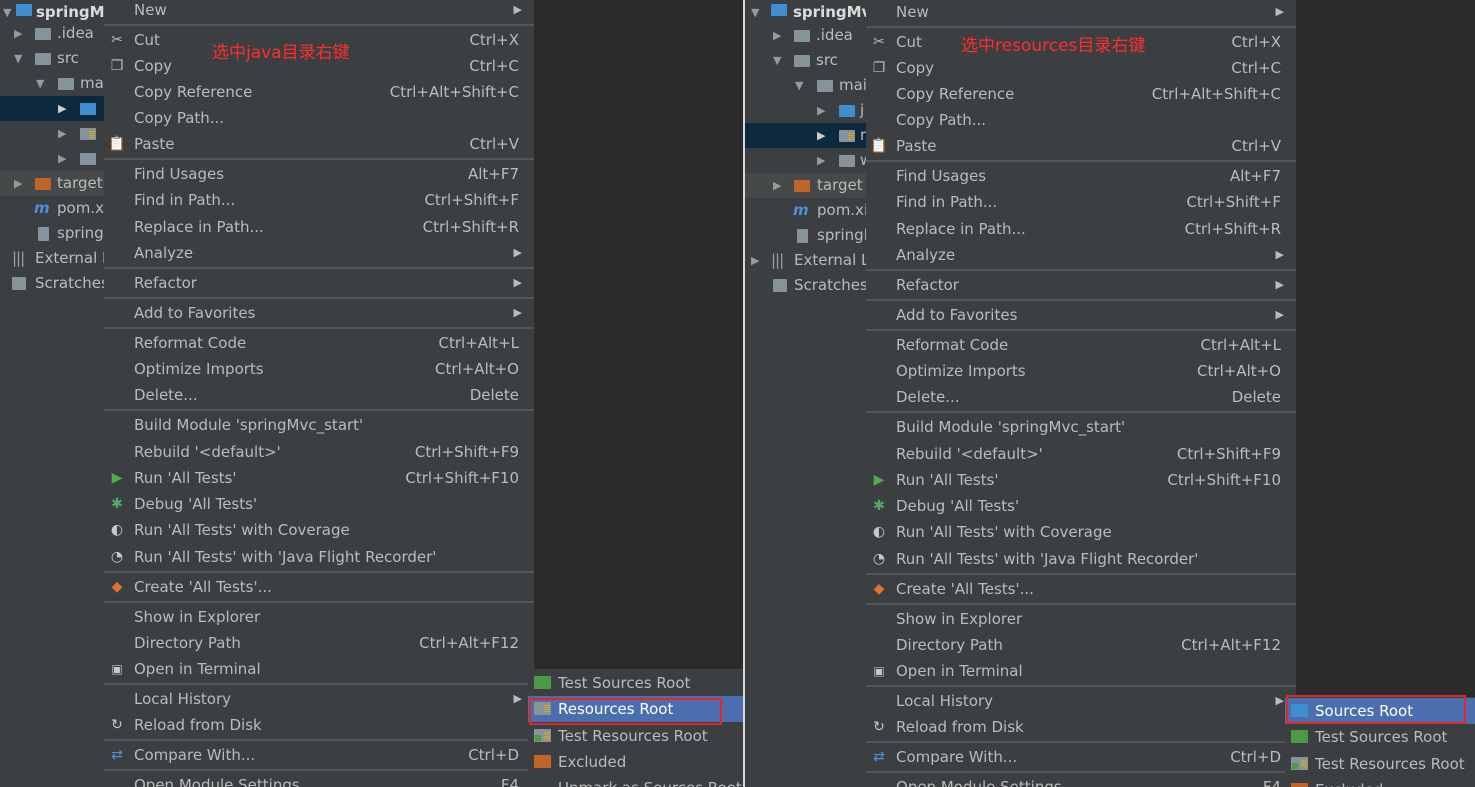 This screenshot has width=1475, height=787. What do you see at coordinates (52, 258) in the screenshot?
I see `tree-item-external-libraries: ||| External L` at bounding box center [52, 258].